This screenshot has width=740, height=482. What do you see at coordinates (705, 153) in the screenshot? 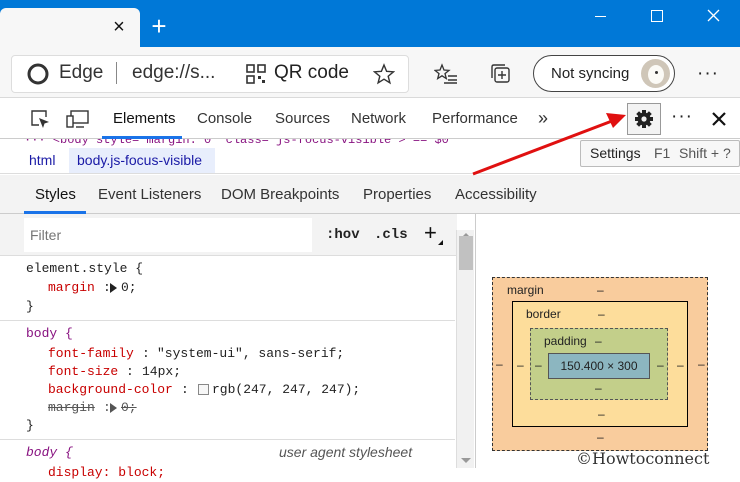
I see `tooltip-shortcut-shift: Shift + ?` at bounding box center [705, 153].